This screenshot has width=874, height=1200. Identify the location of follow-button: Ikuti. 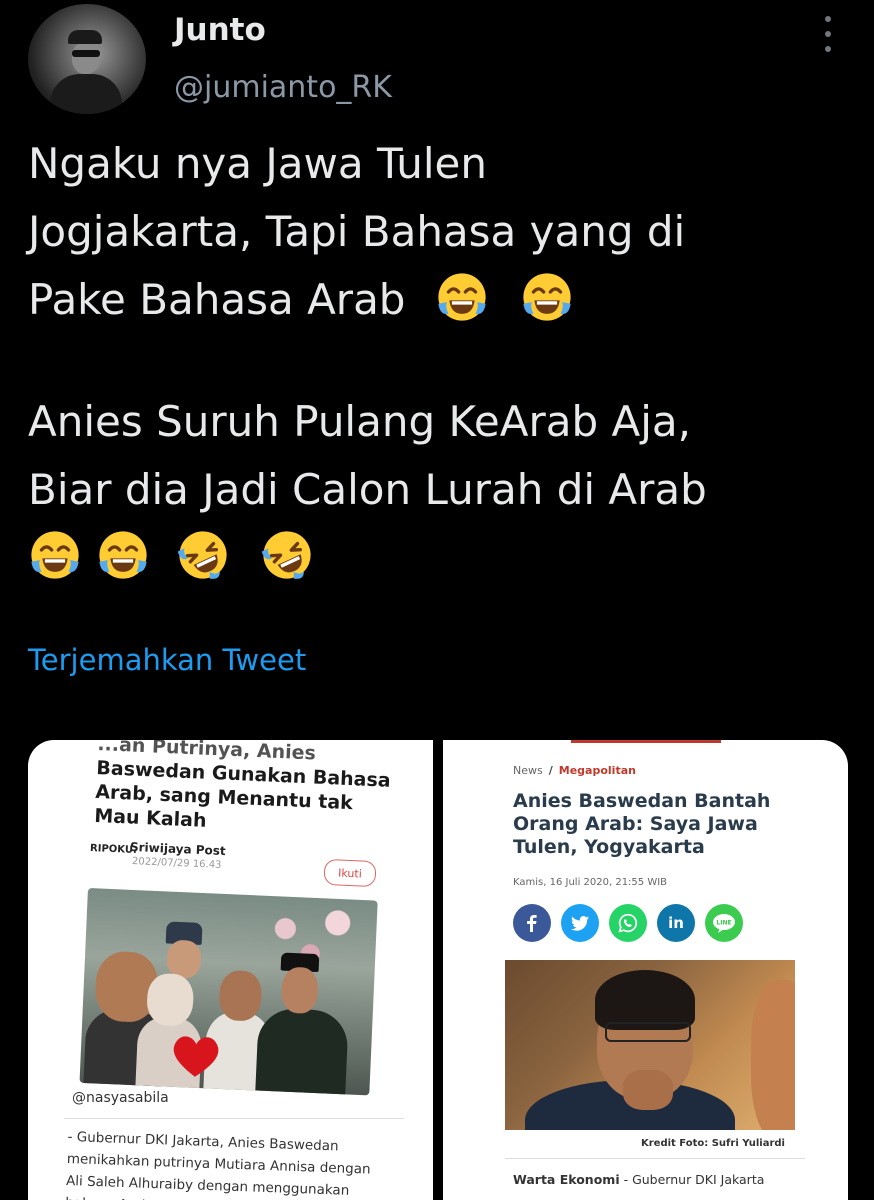
(350, 873).